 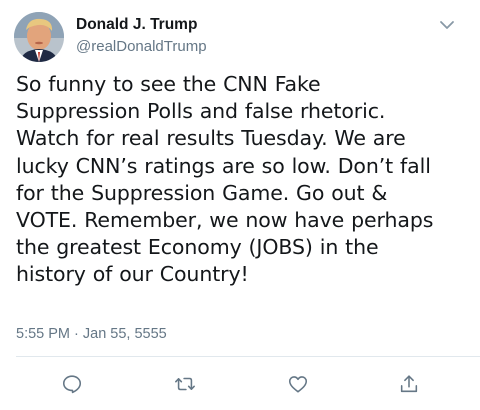 I want to click on like-button, so click(x=298, y=384).